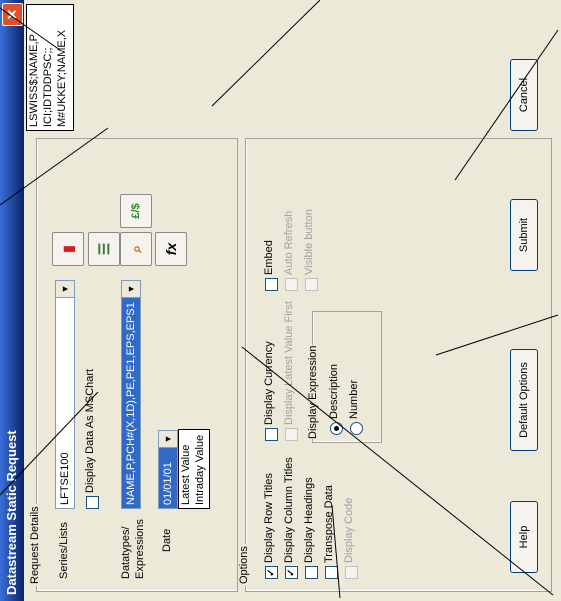  Describe the element at coordinates (349, 530) in the screenshot. I see `display-code-label: Display Code` at that location.